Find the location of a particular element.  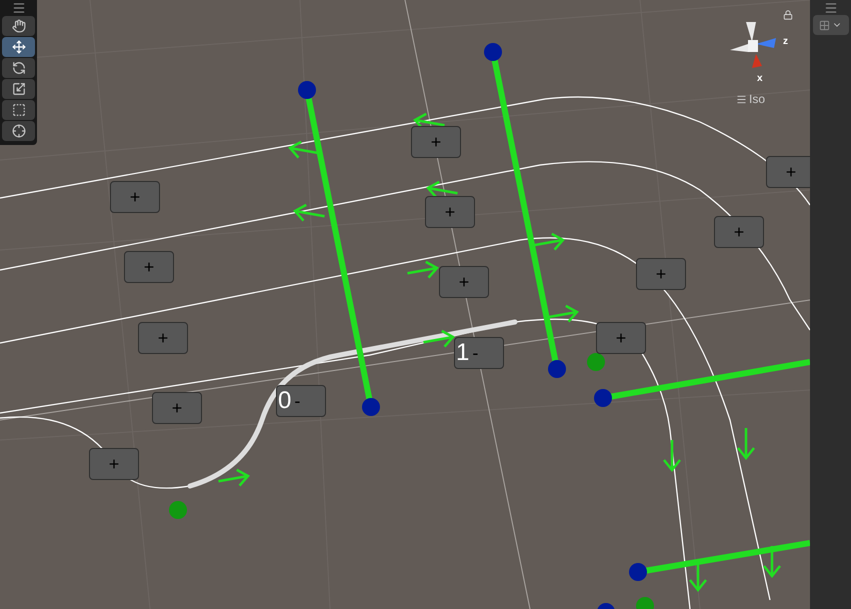

transform-tool-button is located at coordinates (18, 131).